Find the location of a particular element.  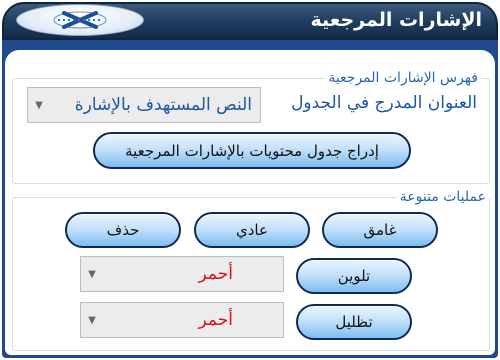

color-button-label: تلوين is located at coordinates (354, 276).